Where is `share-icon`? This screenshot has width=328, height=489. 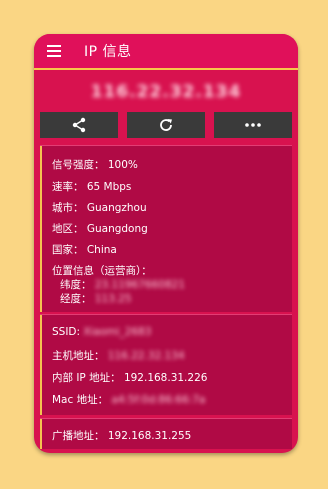 share-icon is located at coordinates (79, 125).